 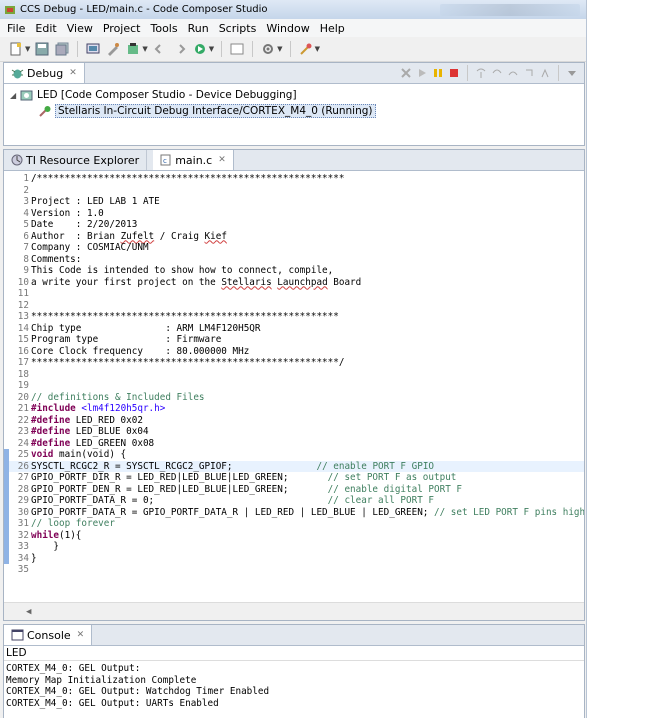 I want to click on code-text: void main(void) {, so click(x=79, y=454).